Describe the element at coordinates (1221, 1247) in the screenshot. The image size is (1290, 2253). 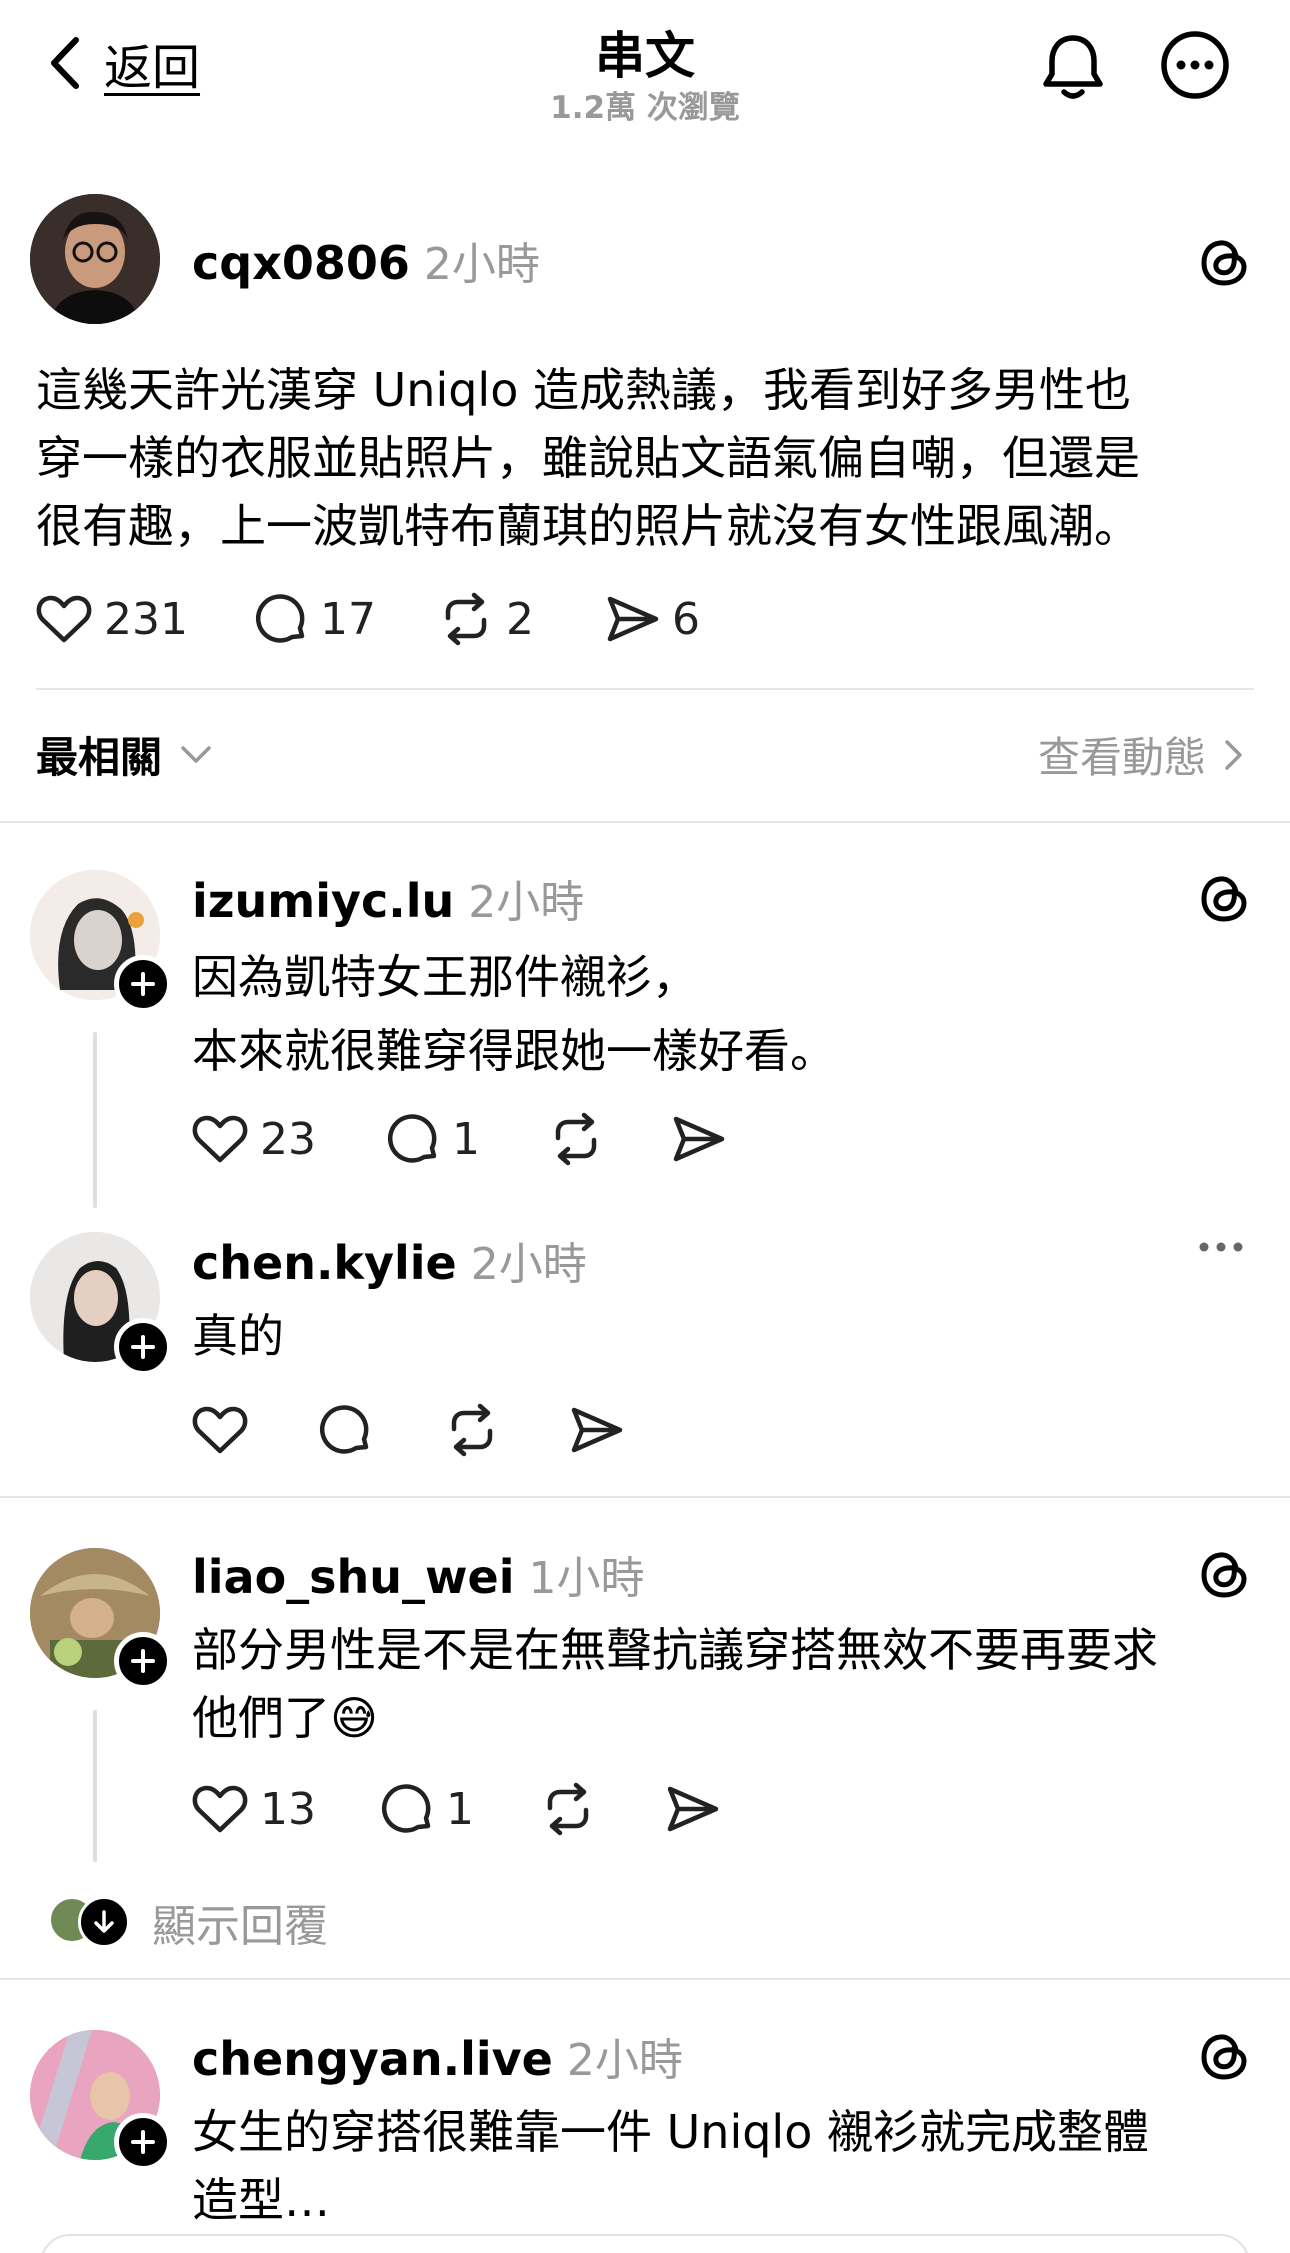
I see `more-options-icon` at that location.